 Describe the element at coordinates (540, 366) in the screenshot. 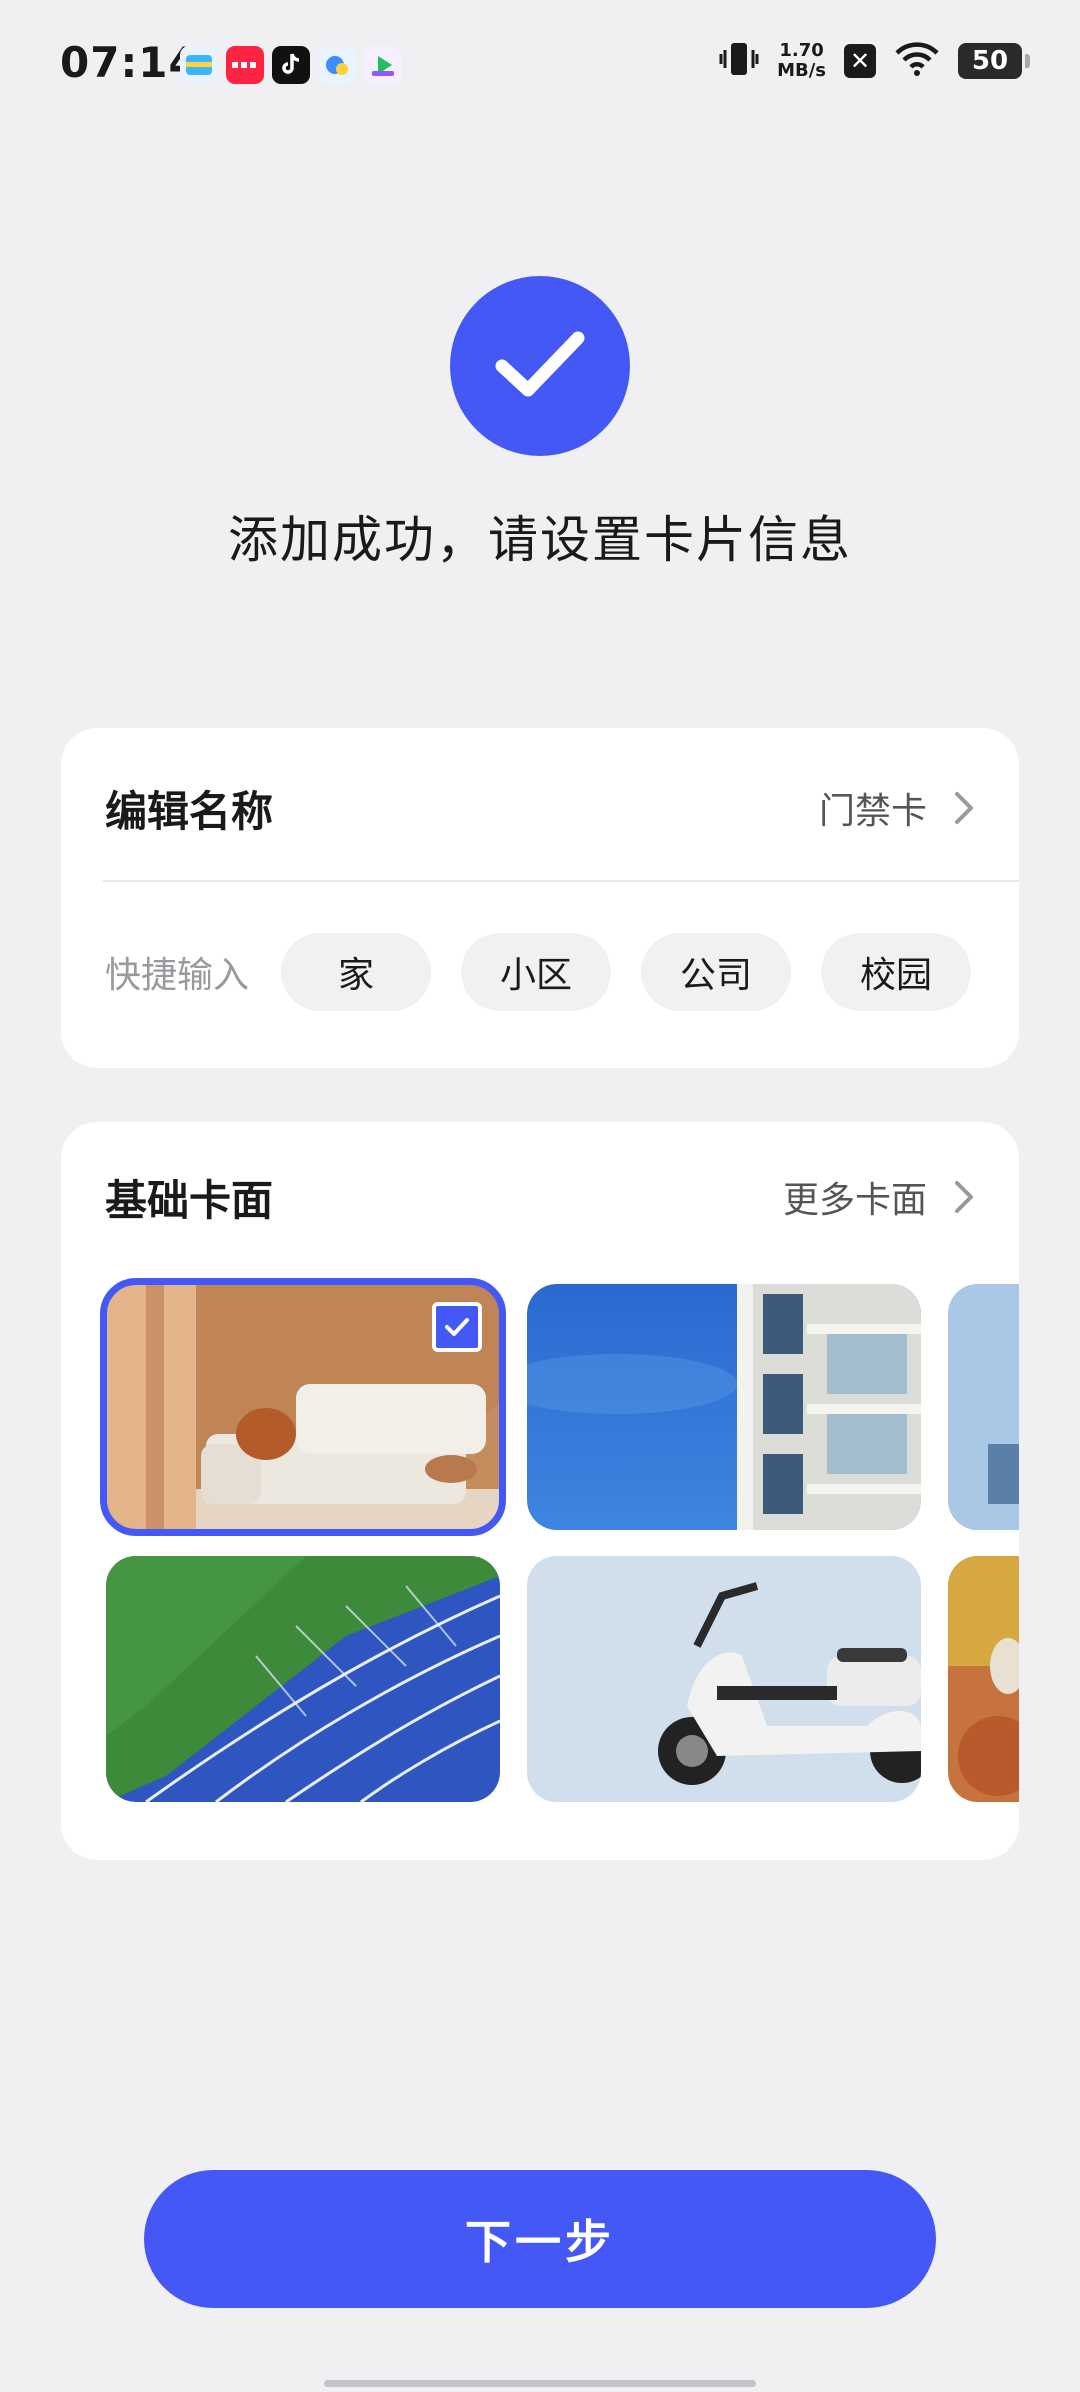

I see `success-check-icon` at that location.